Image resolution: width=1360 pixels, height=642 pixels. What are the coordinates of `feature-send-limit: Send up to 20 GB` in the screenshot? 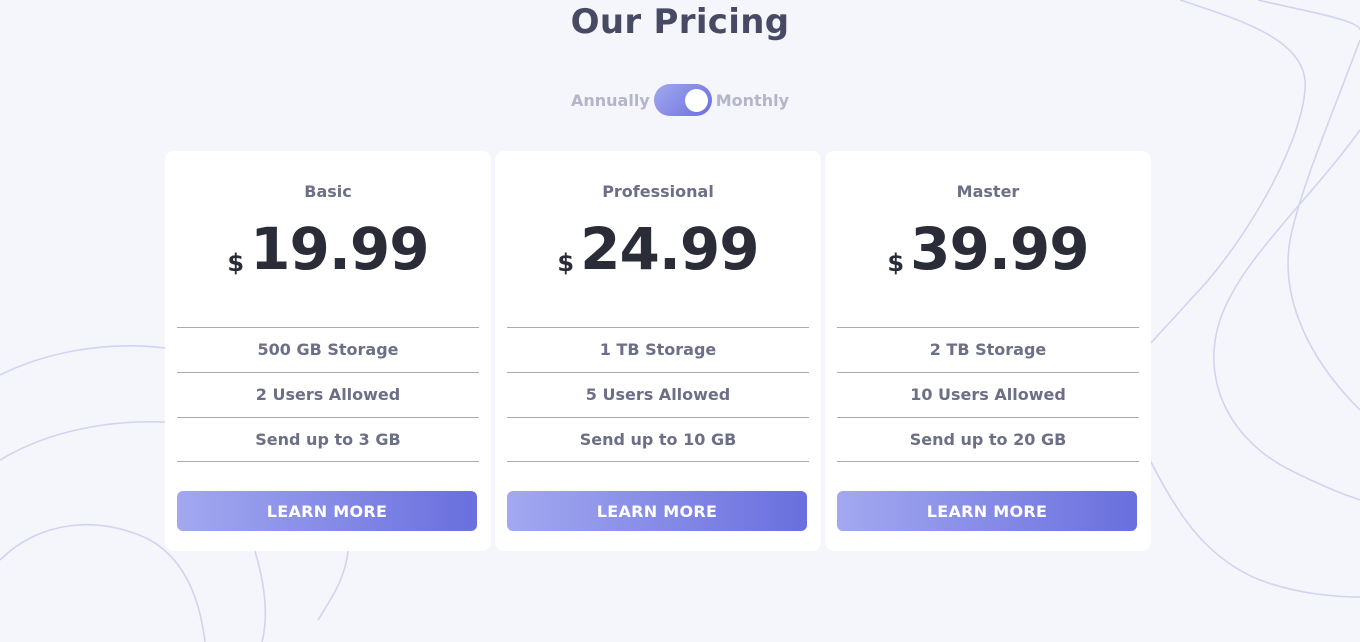 It's located at (988, 439).